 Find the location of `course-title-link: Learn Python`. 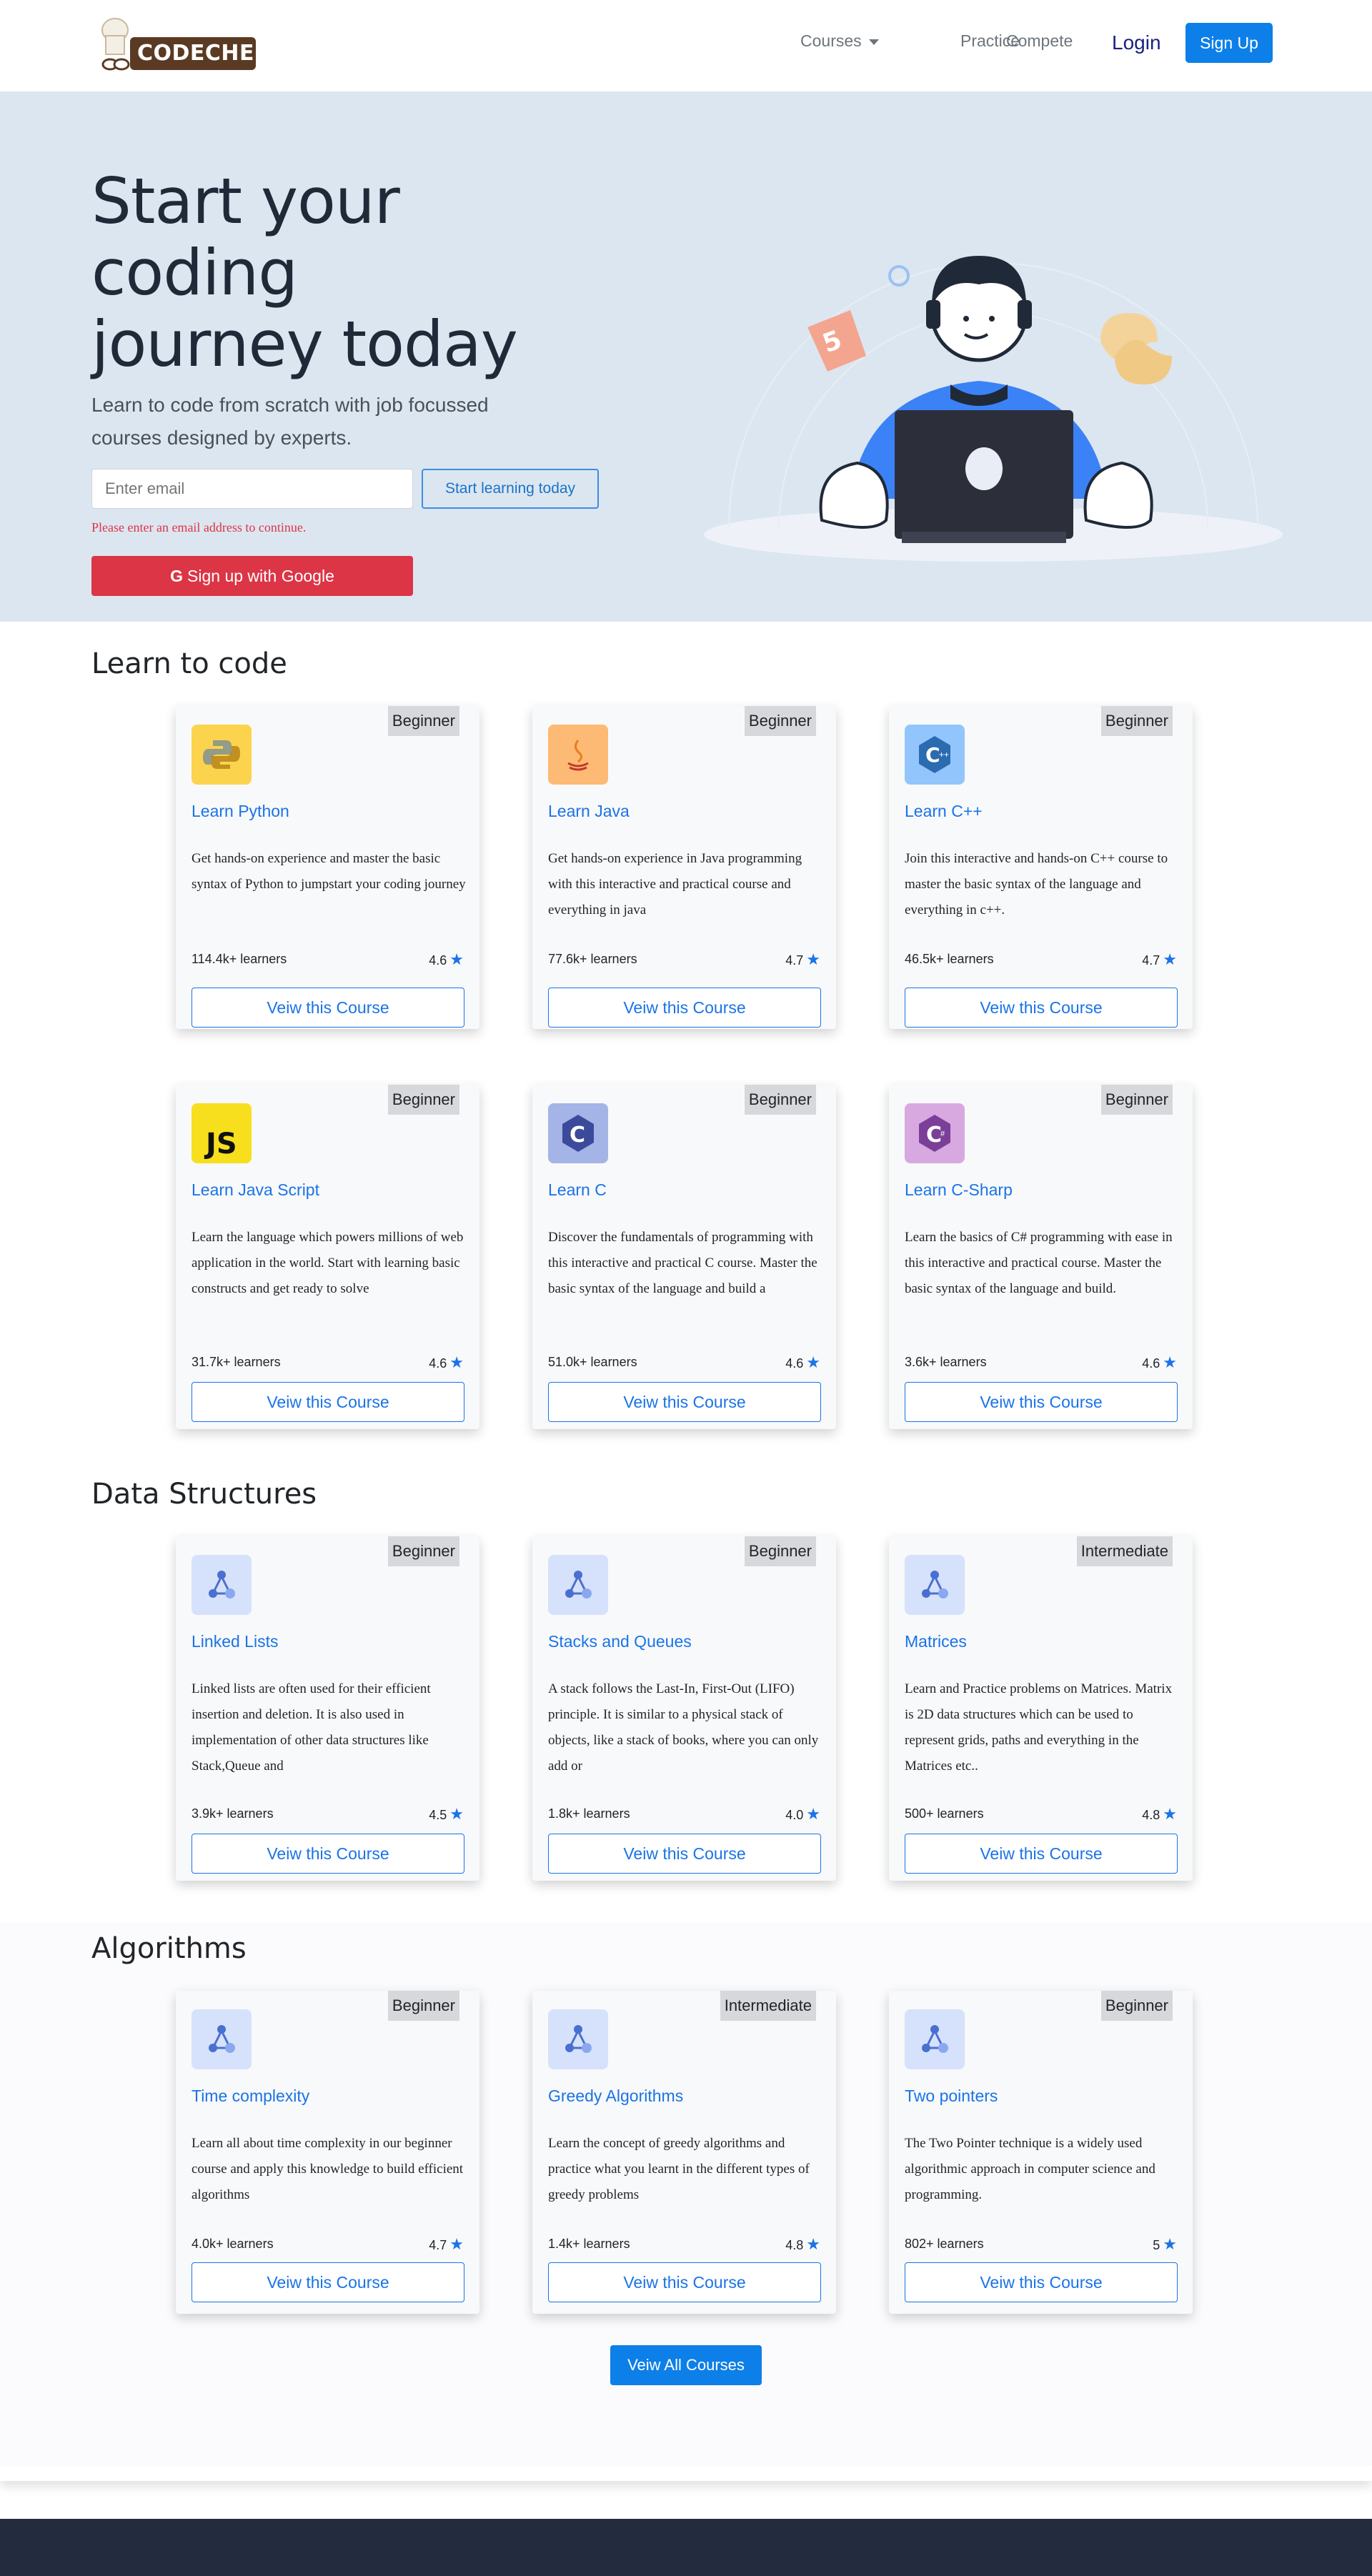

course-title-link: Learn Python is located at coordinates (240, 811).